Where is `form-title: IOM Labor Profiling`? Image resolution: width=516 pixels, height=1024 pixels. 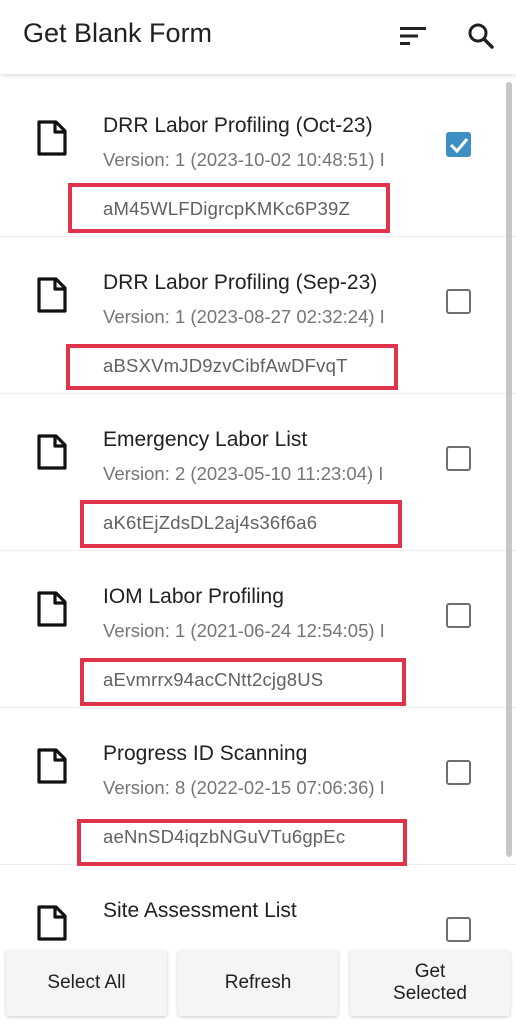
form-title: IOM Labor Profiling is located at coordinates (193, 596).